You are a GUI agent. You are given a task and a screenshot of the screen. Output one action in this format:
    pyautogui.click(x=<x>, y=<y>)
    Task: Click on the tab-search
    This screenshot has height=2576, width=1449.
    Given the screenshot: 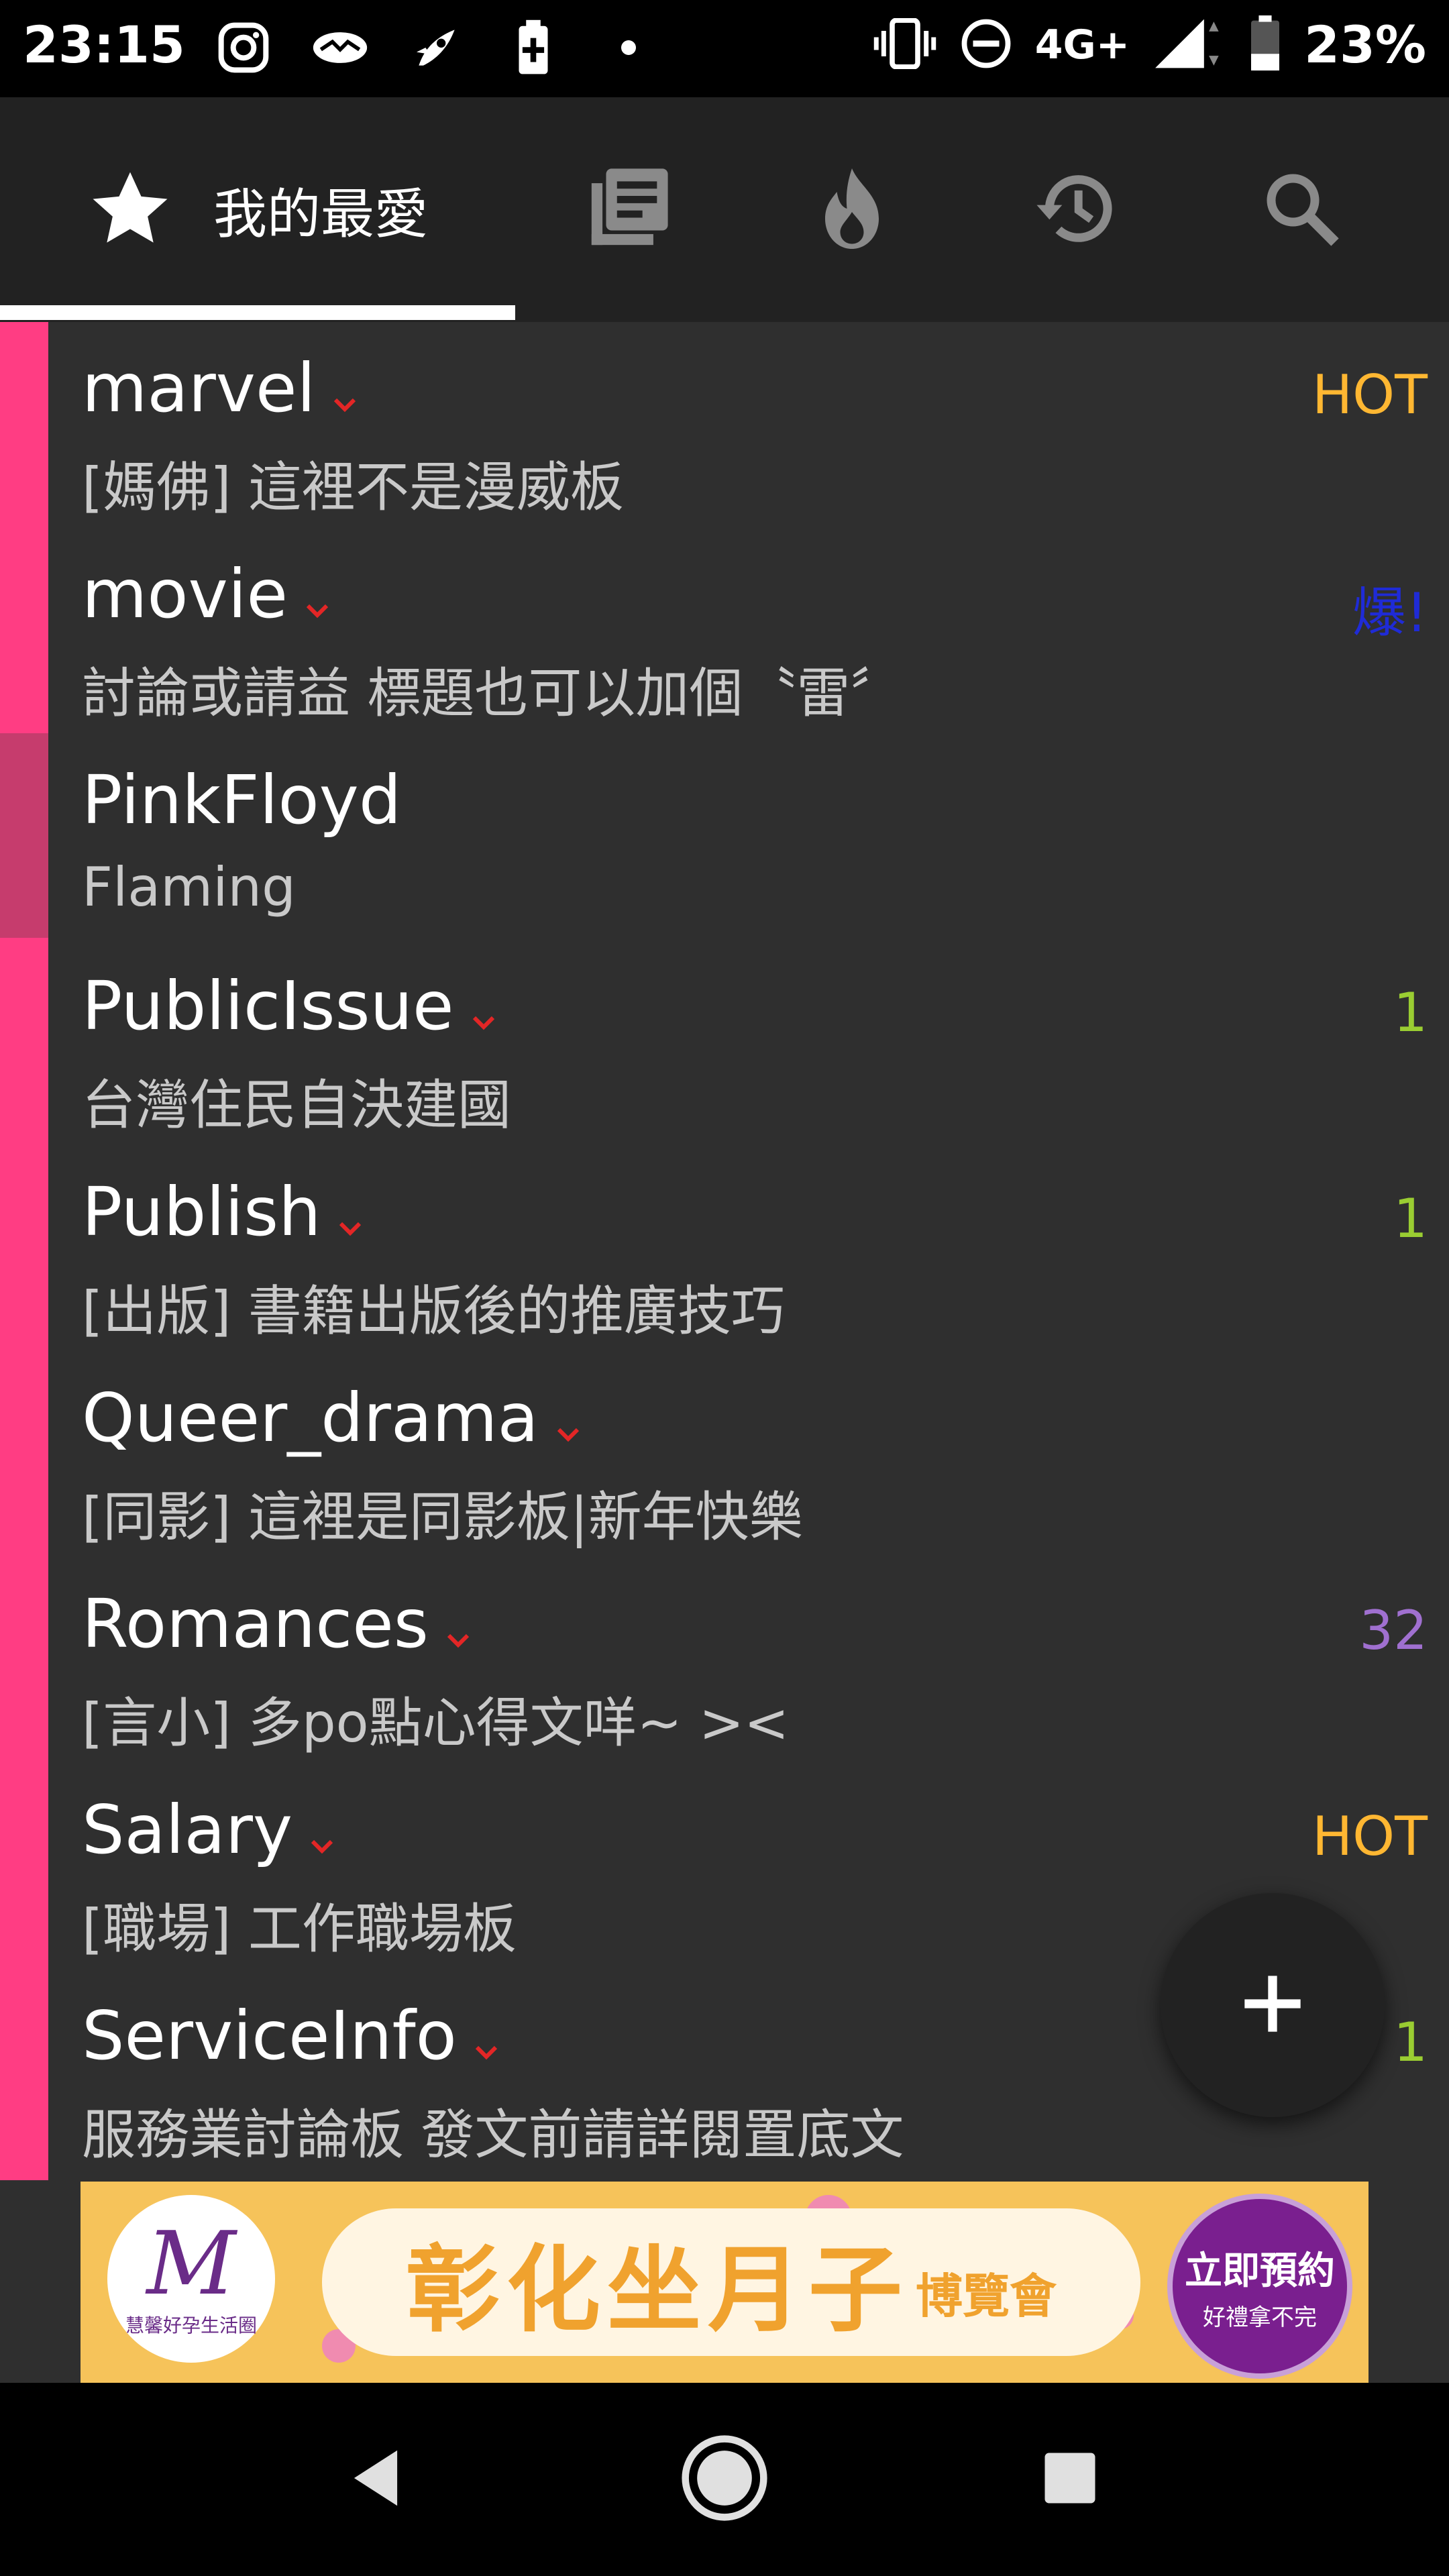 What is the action you would take?
    pyautogui.click(x=1301, y=209)
    